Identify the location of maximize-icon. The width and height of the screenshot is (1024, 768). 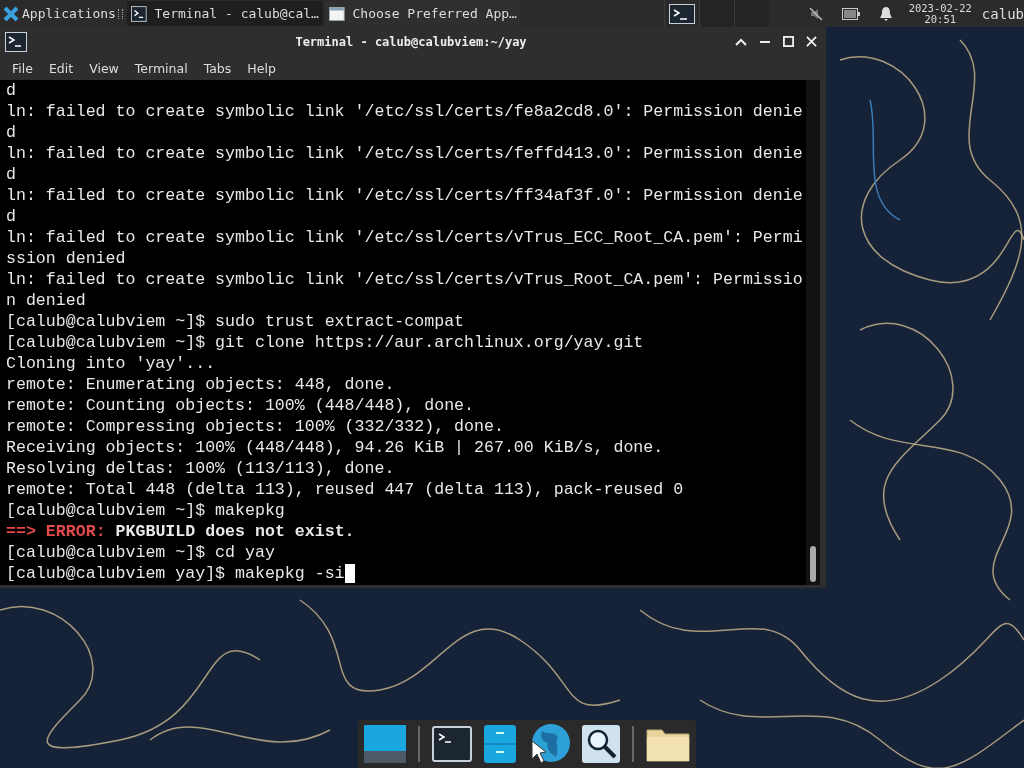
(788, 41).